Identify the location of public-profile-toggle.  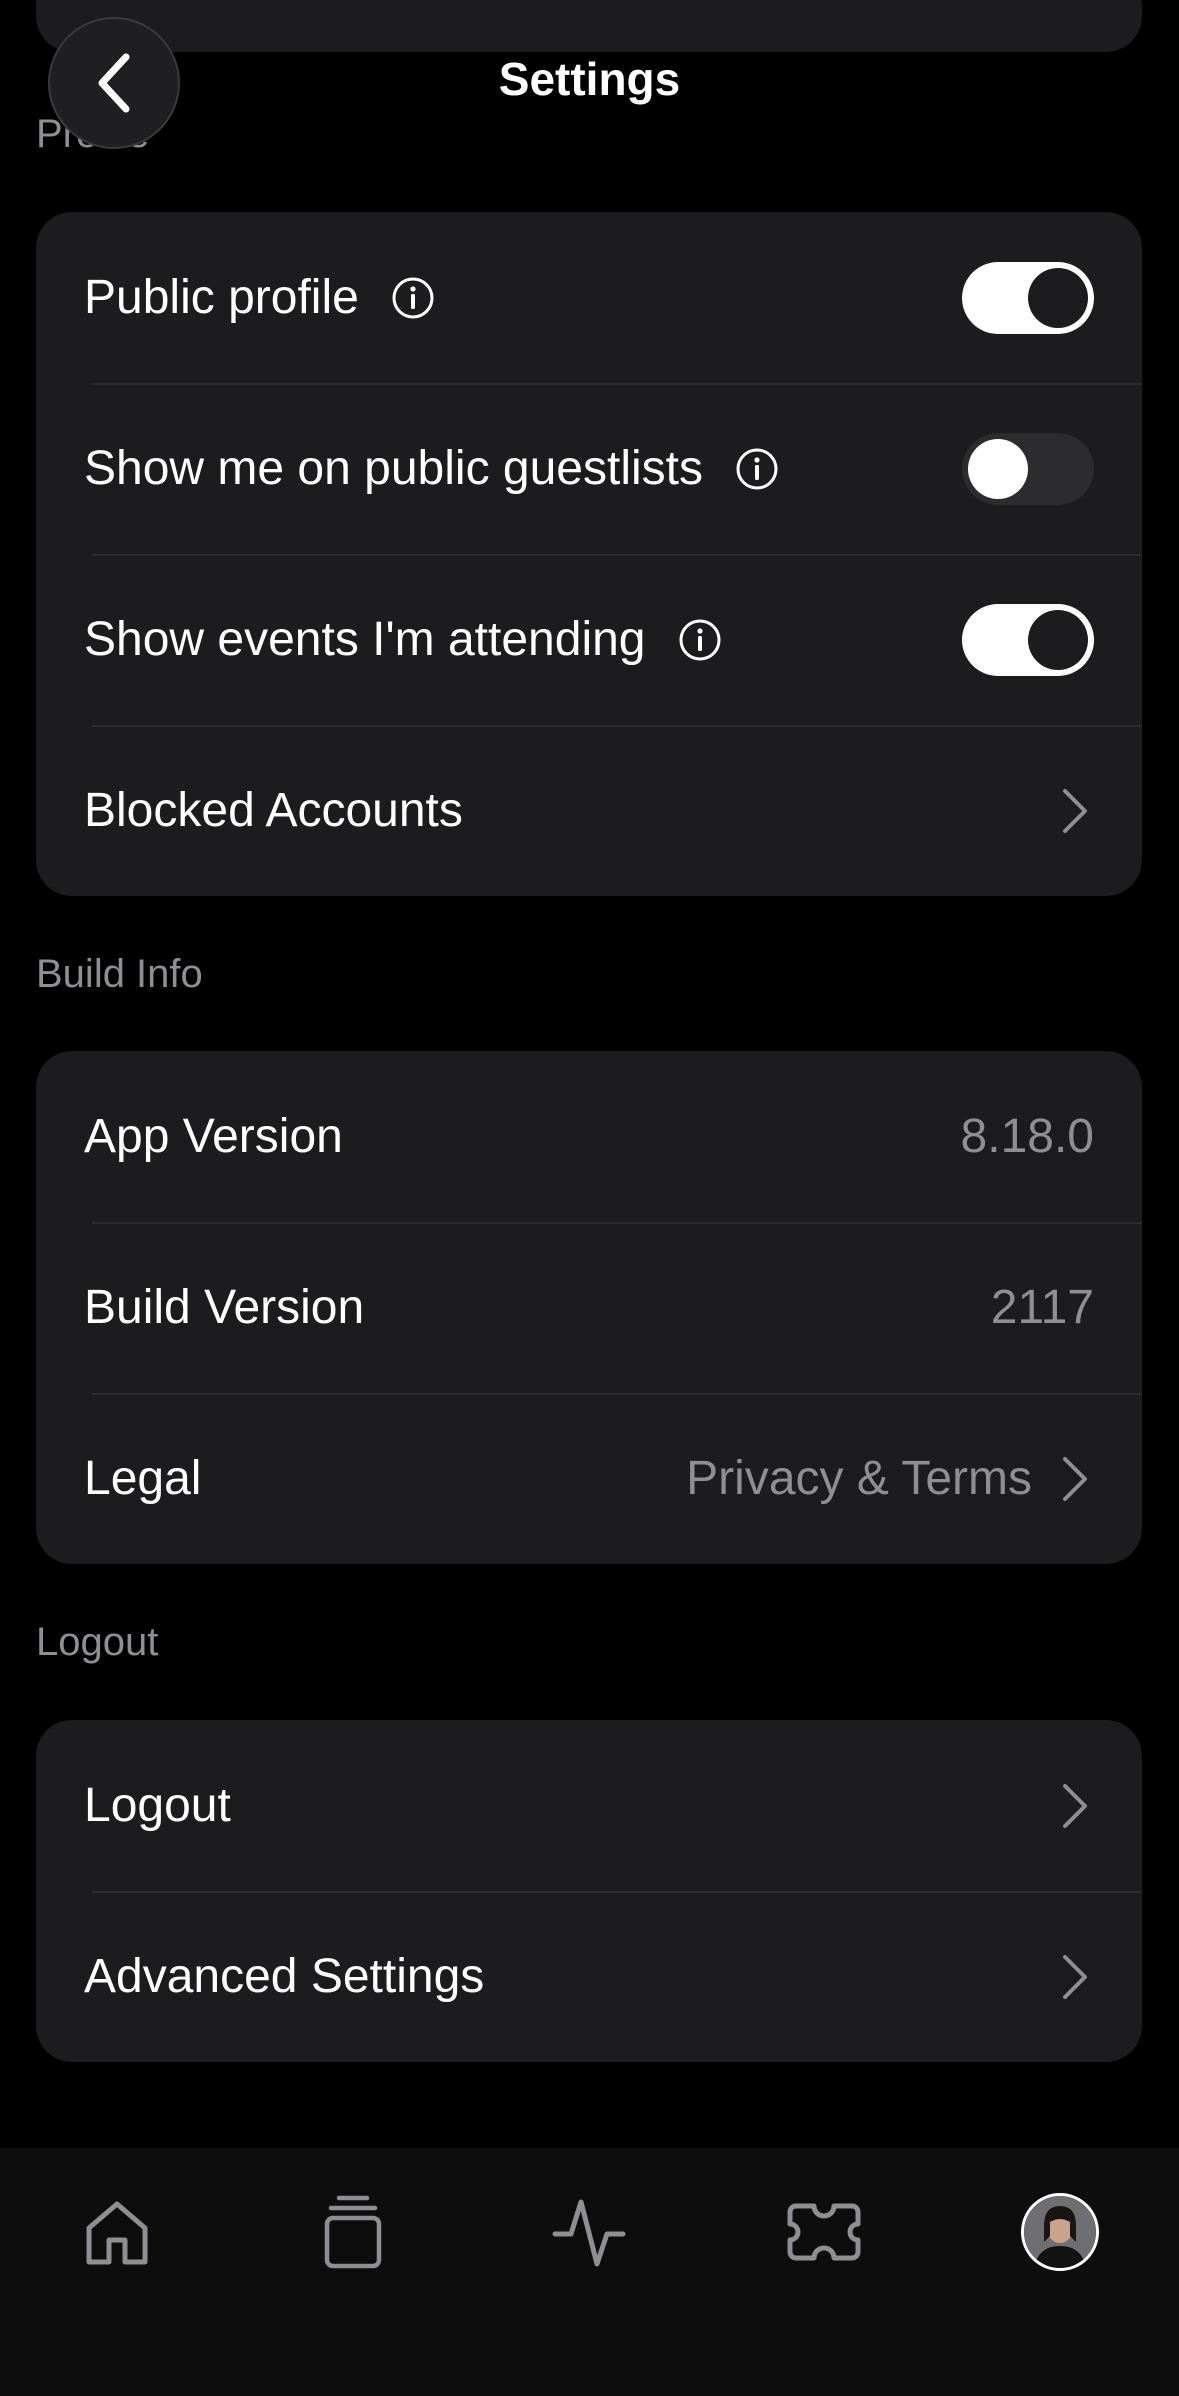
(1028, 297).